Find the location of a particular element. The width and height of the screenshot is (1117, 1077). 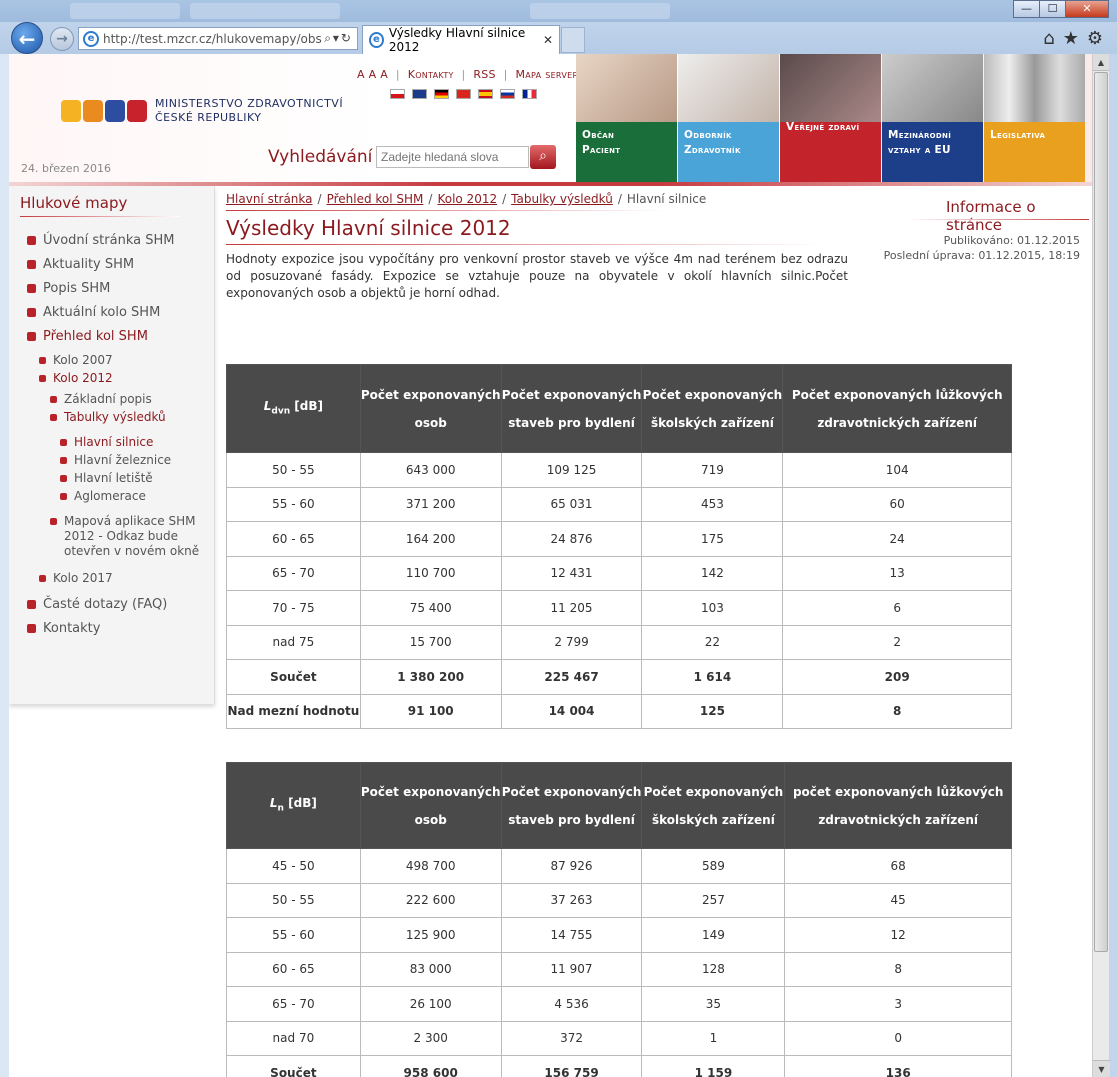

new-tab-button is located at coordinates (573, 40).